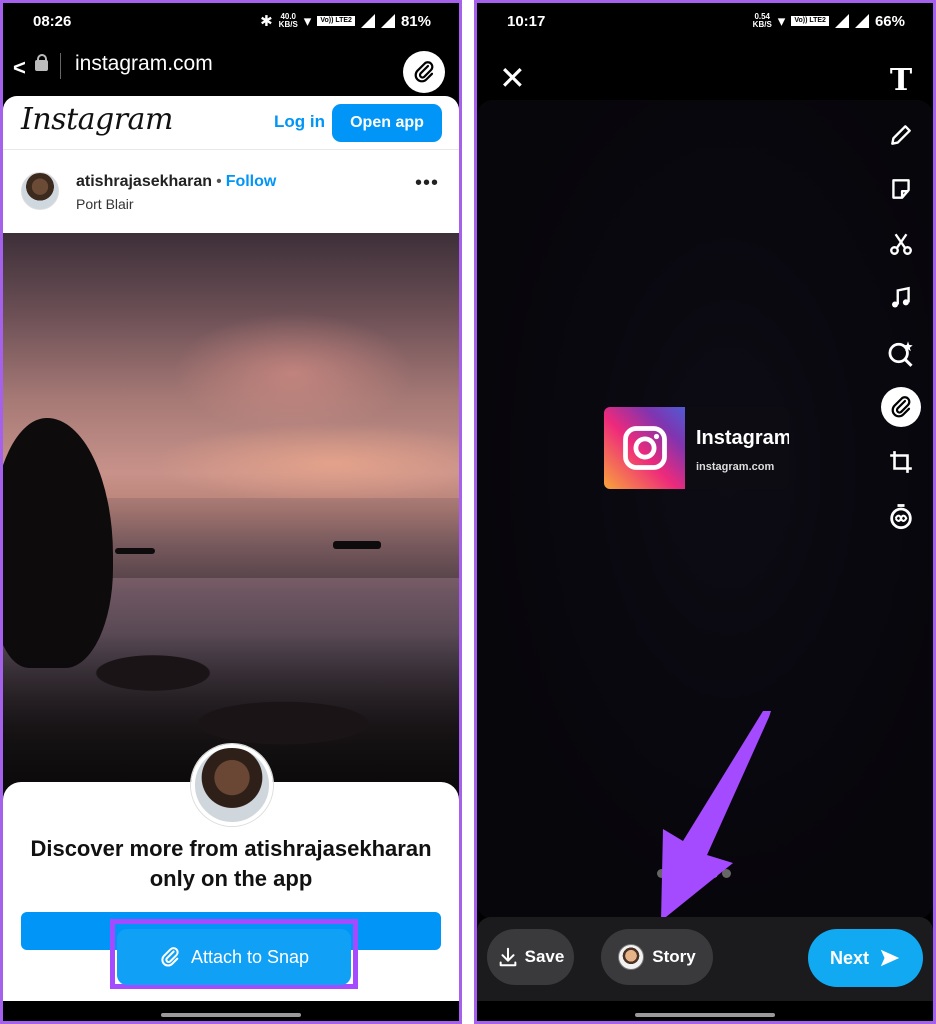 This screenshot has height=1024, width=936. I want to click on attach-to-snap-button: Attach to Snap, so click(234, 957).